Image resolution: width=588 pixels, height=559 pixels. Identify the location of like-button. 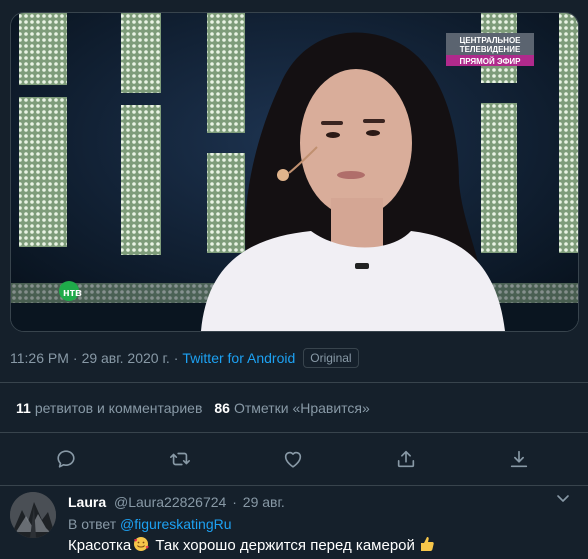
(293, 459).